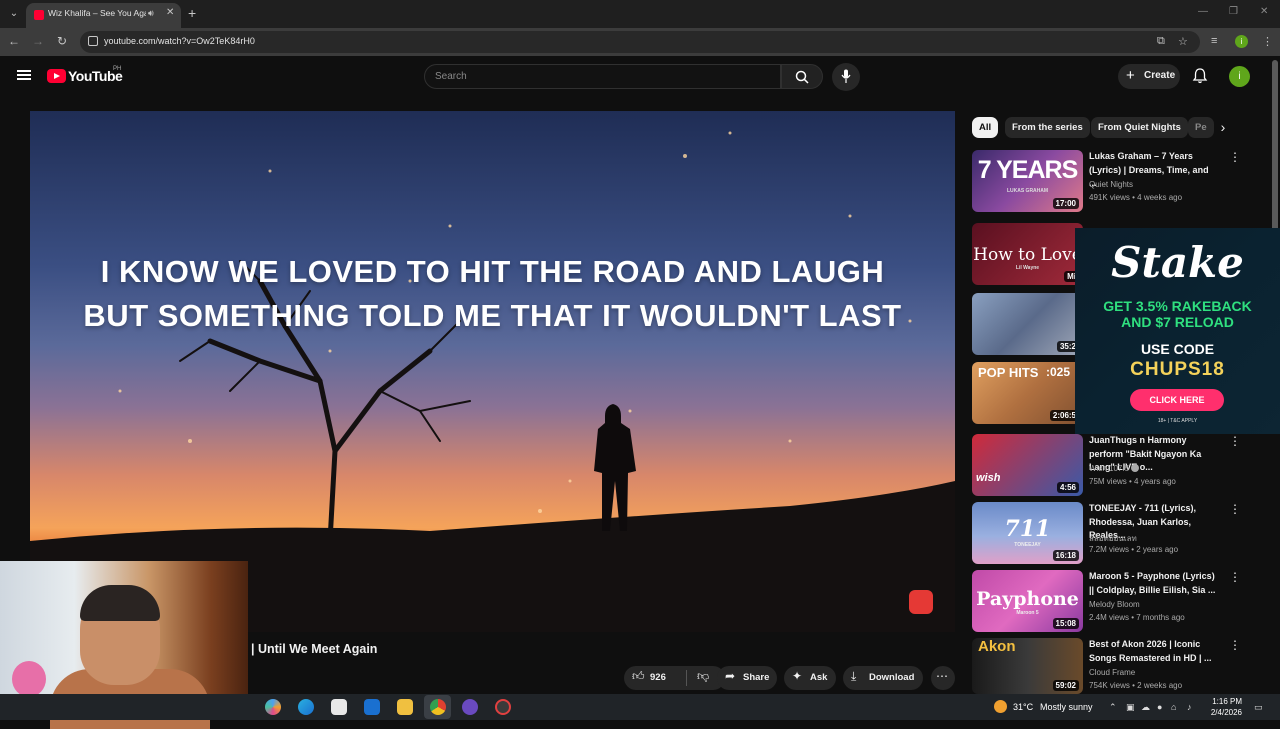 This screenshot has width=1280, height=729. Describe the element at coordinates (170, 12) in the screenshot. I see `tab-close-icon: ✕` at that location.